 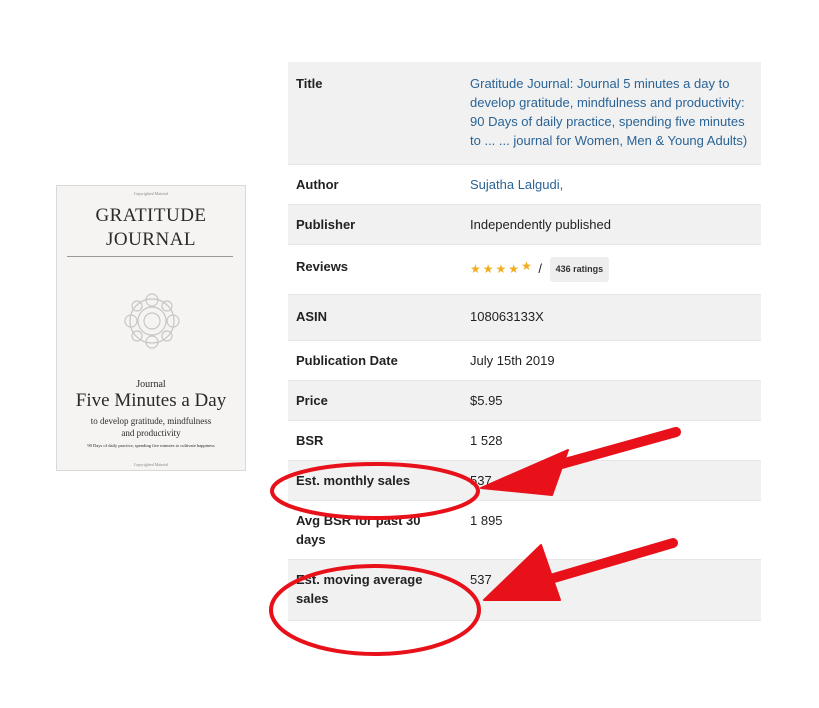 I want to click on moving-sales-value: 537, so click(x=611, y=590).